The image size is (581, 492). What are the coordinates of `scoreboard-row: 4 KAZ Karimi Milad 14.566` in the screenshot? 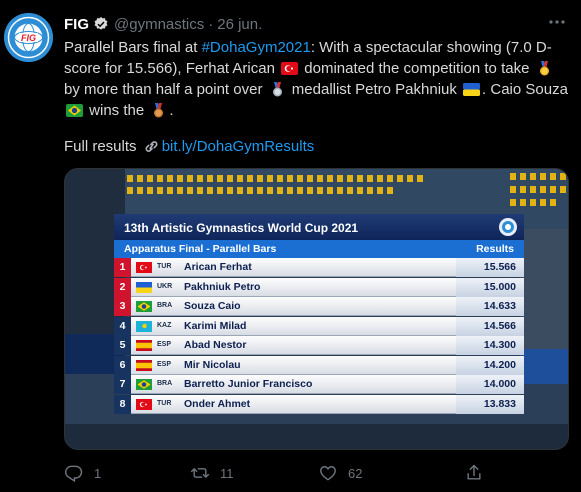 It's located at (319, 326).